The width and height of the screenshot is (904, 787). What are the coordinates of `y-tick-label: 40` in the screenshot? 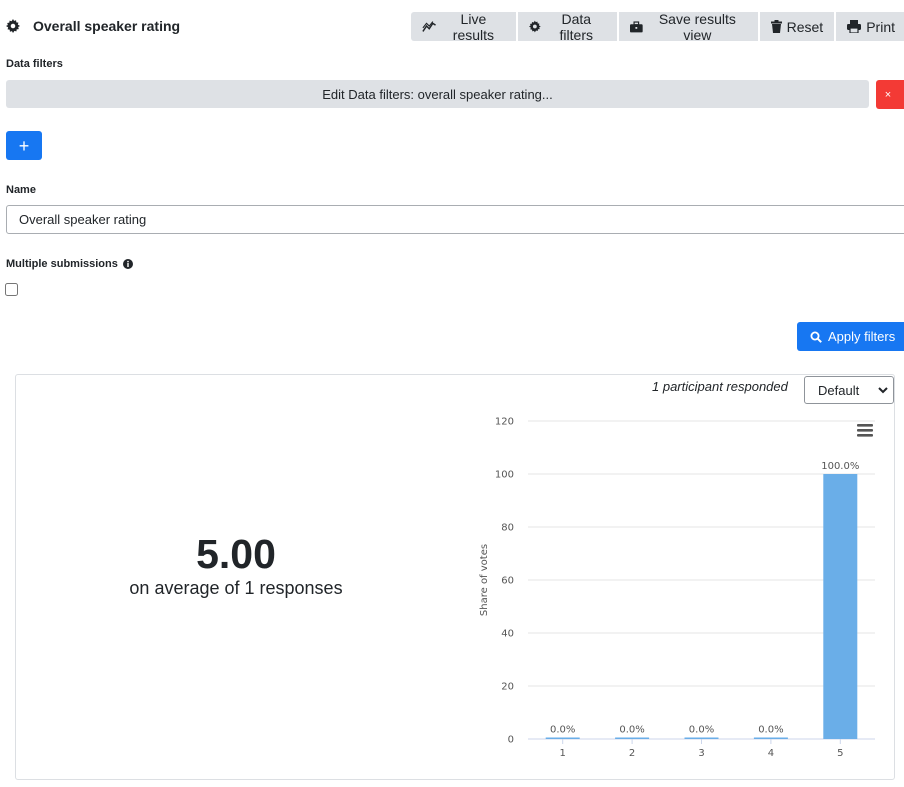 It's located at (507, 634).